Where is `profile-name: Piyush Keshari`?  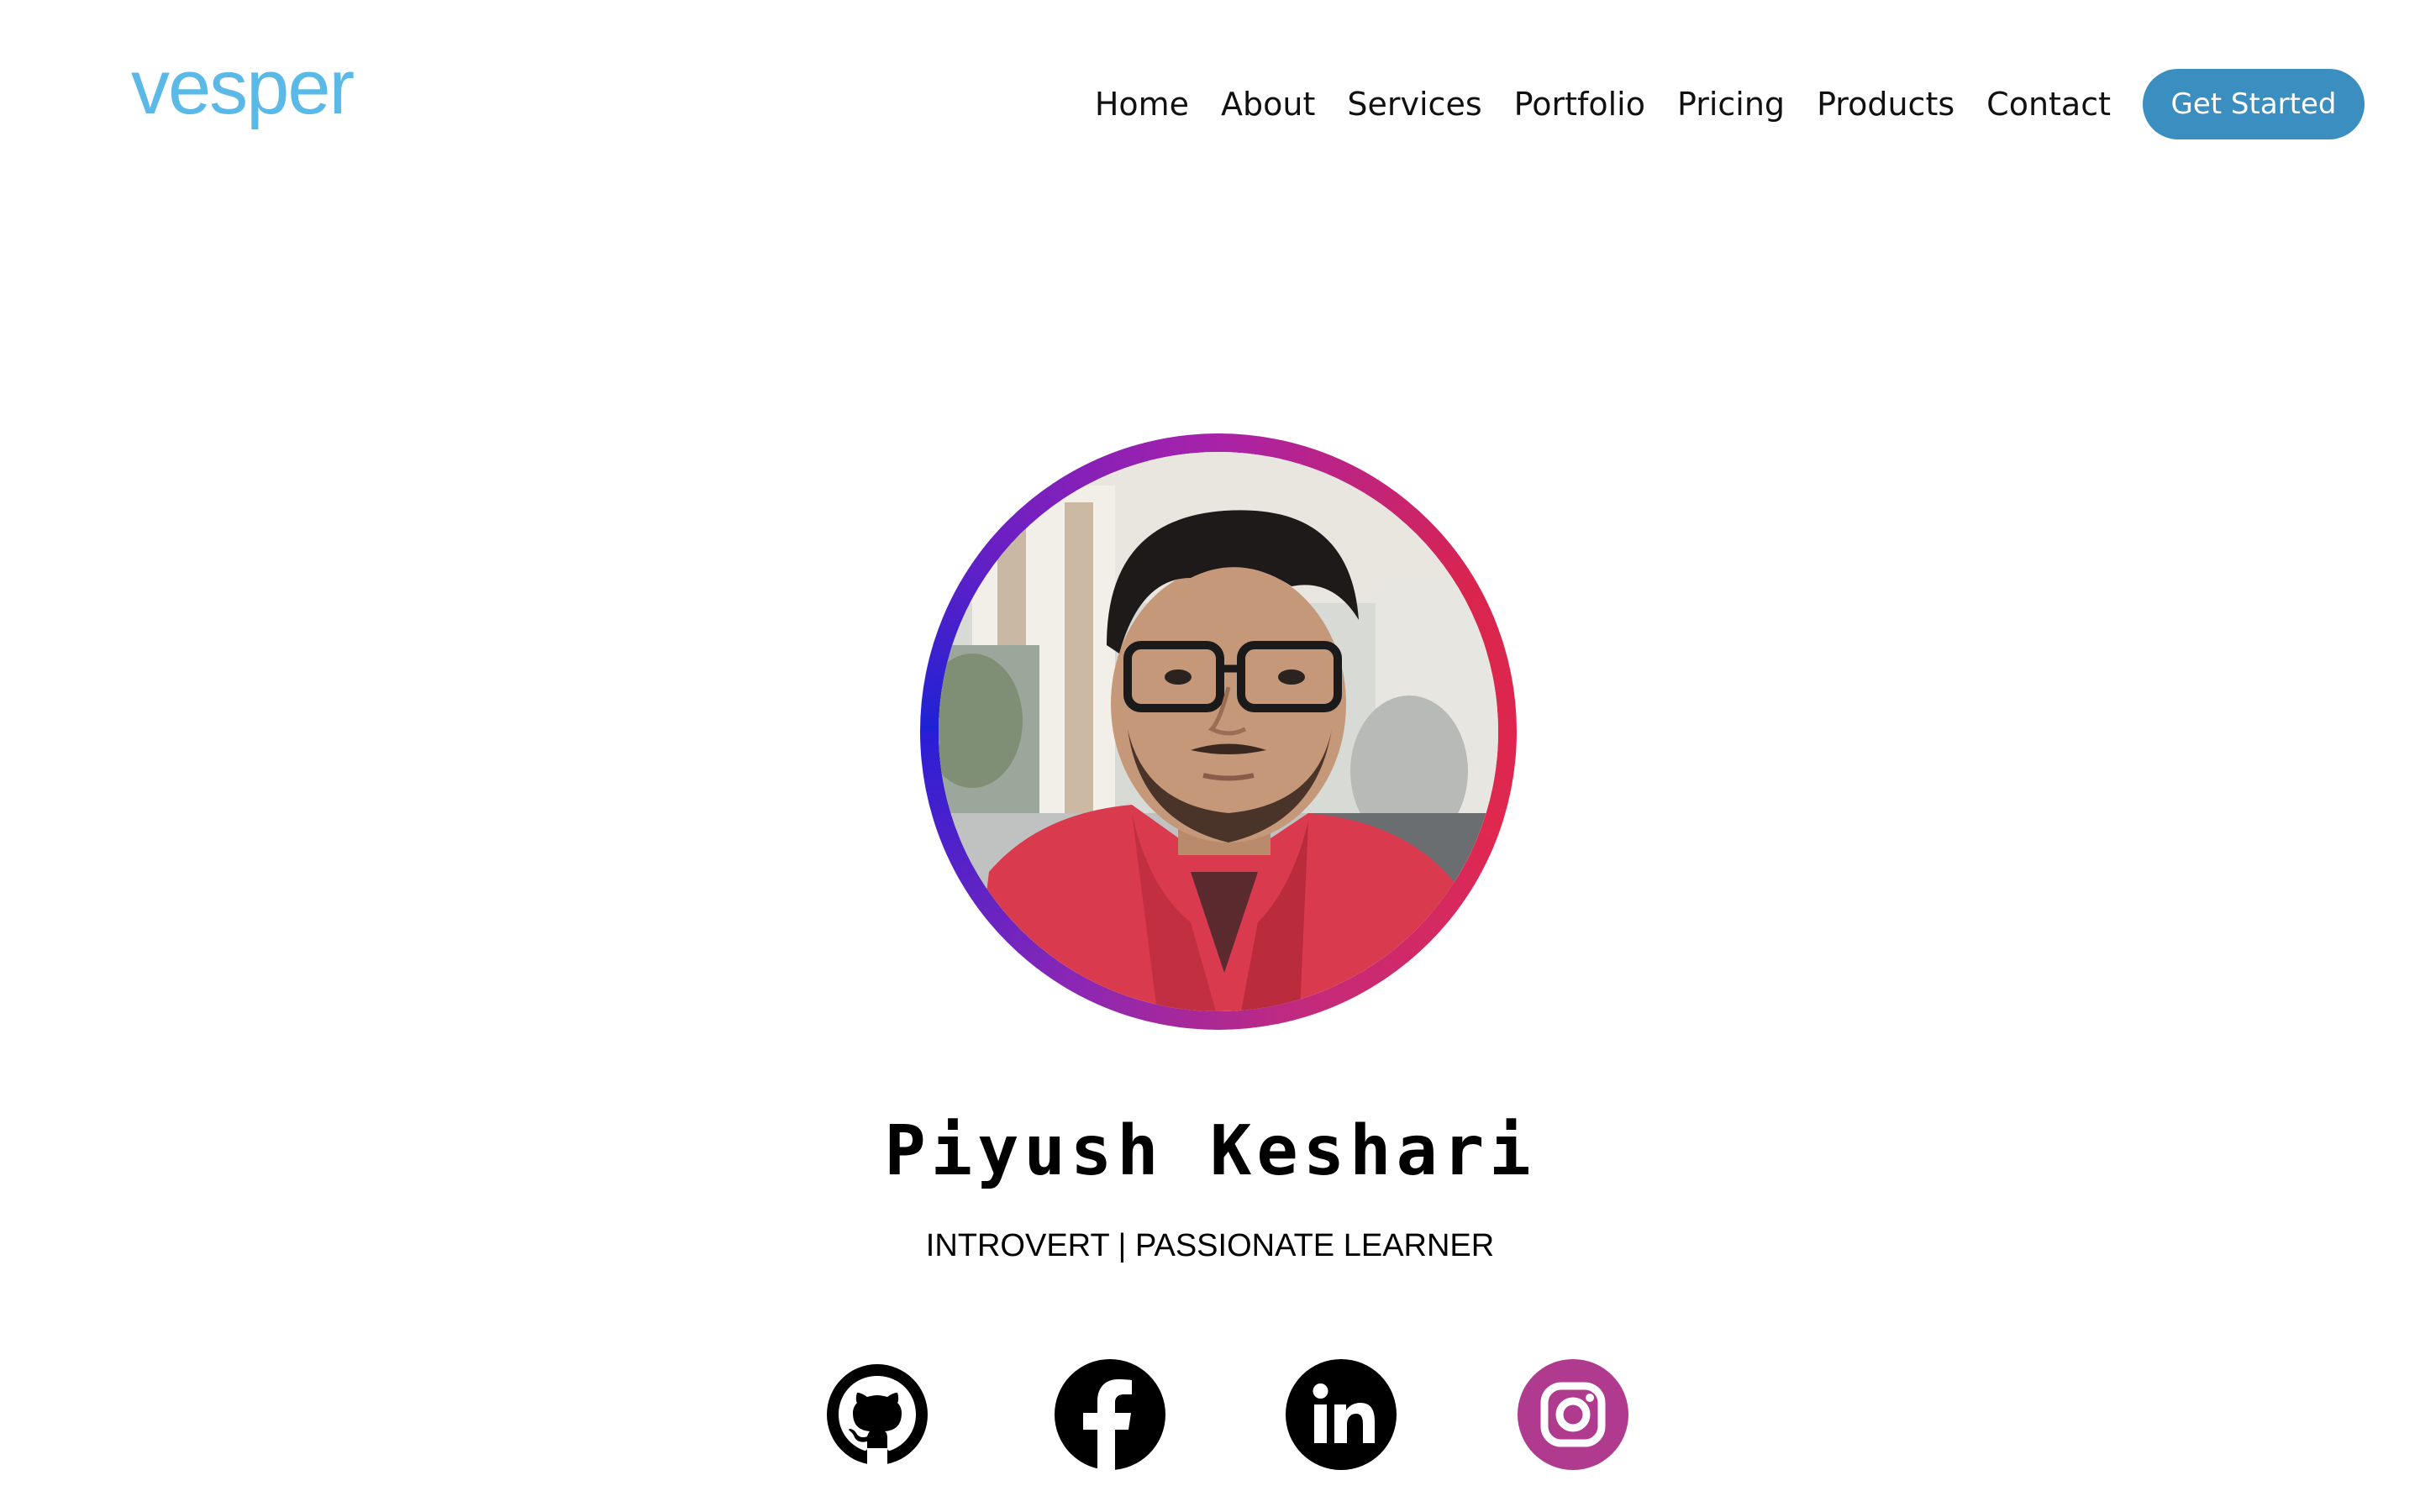
profile-name: Piyush Keshari is located at coordinates (1210, 1151).